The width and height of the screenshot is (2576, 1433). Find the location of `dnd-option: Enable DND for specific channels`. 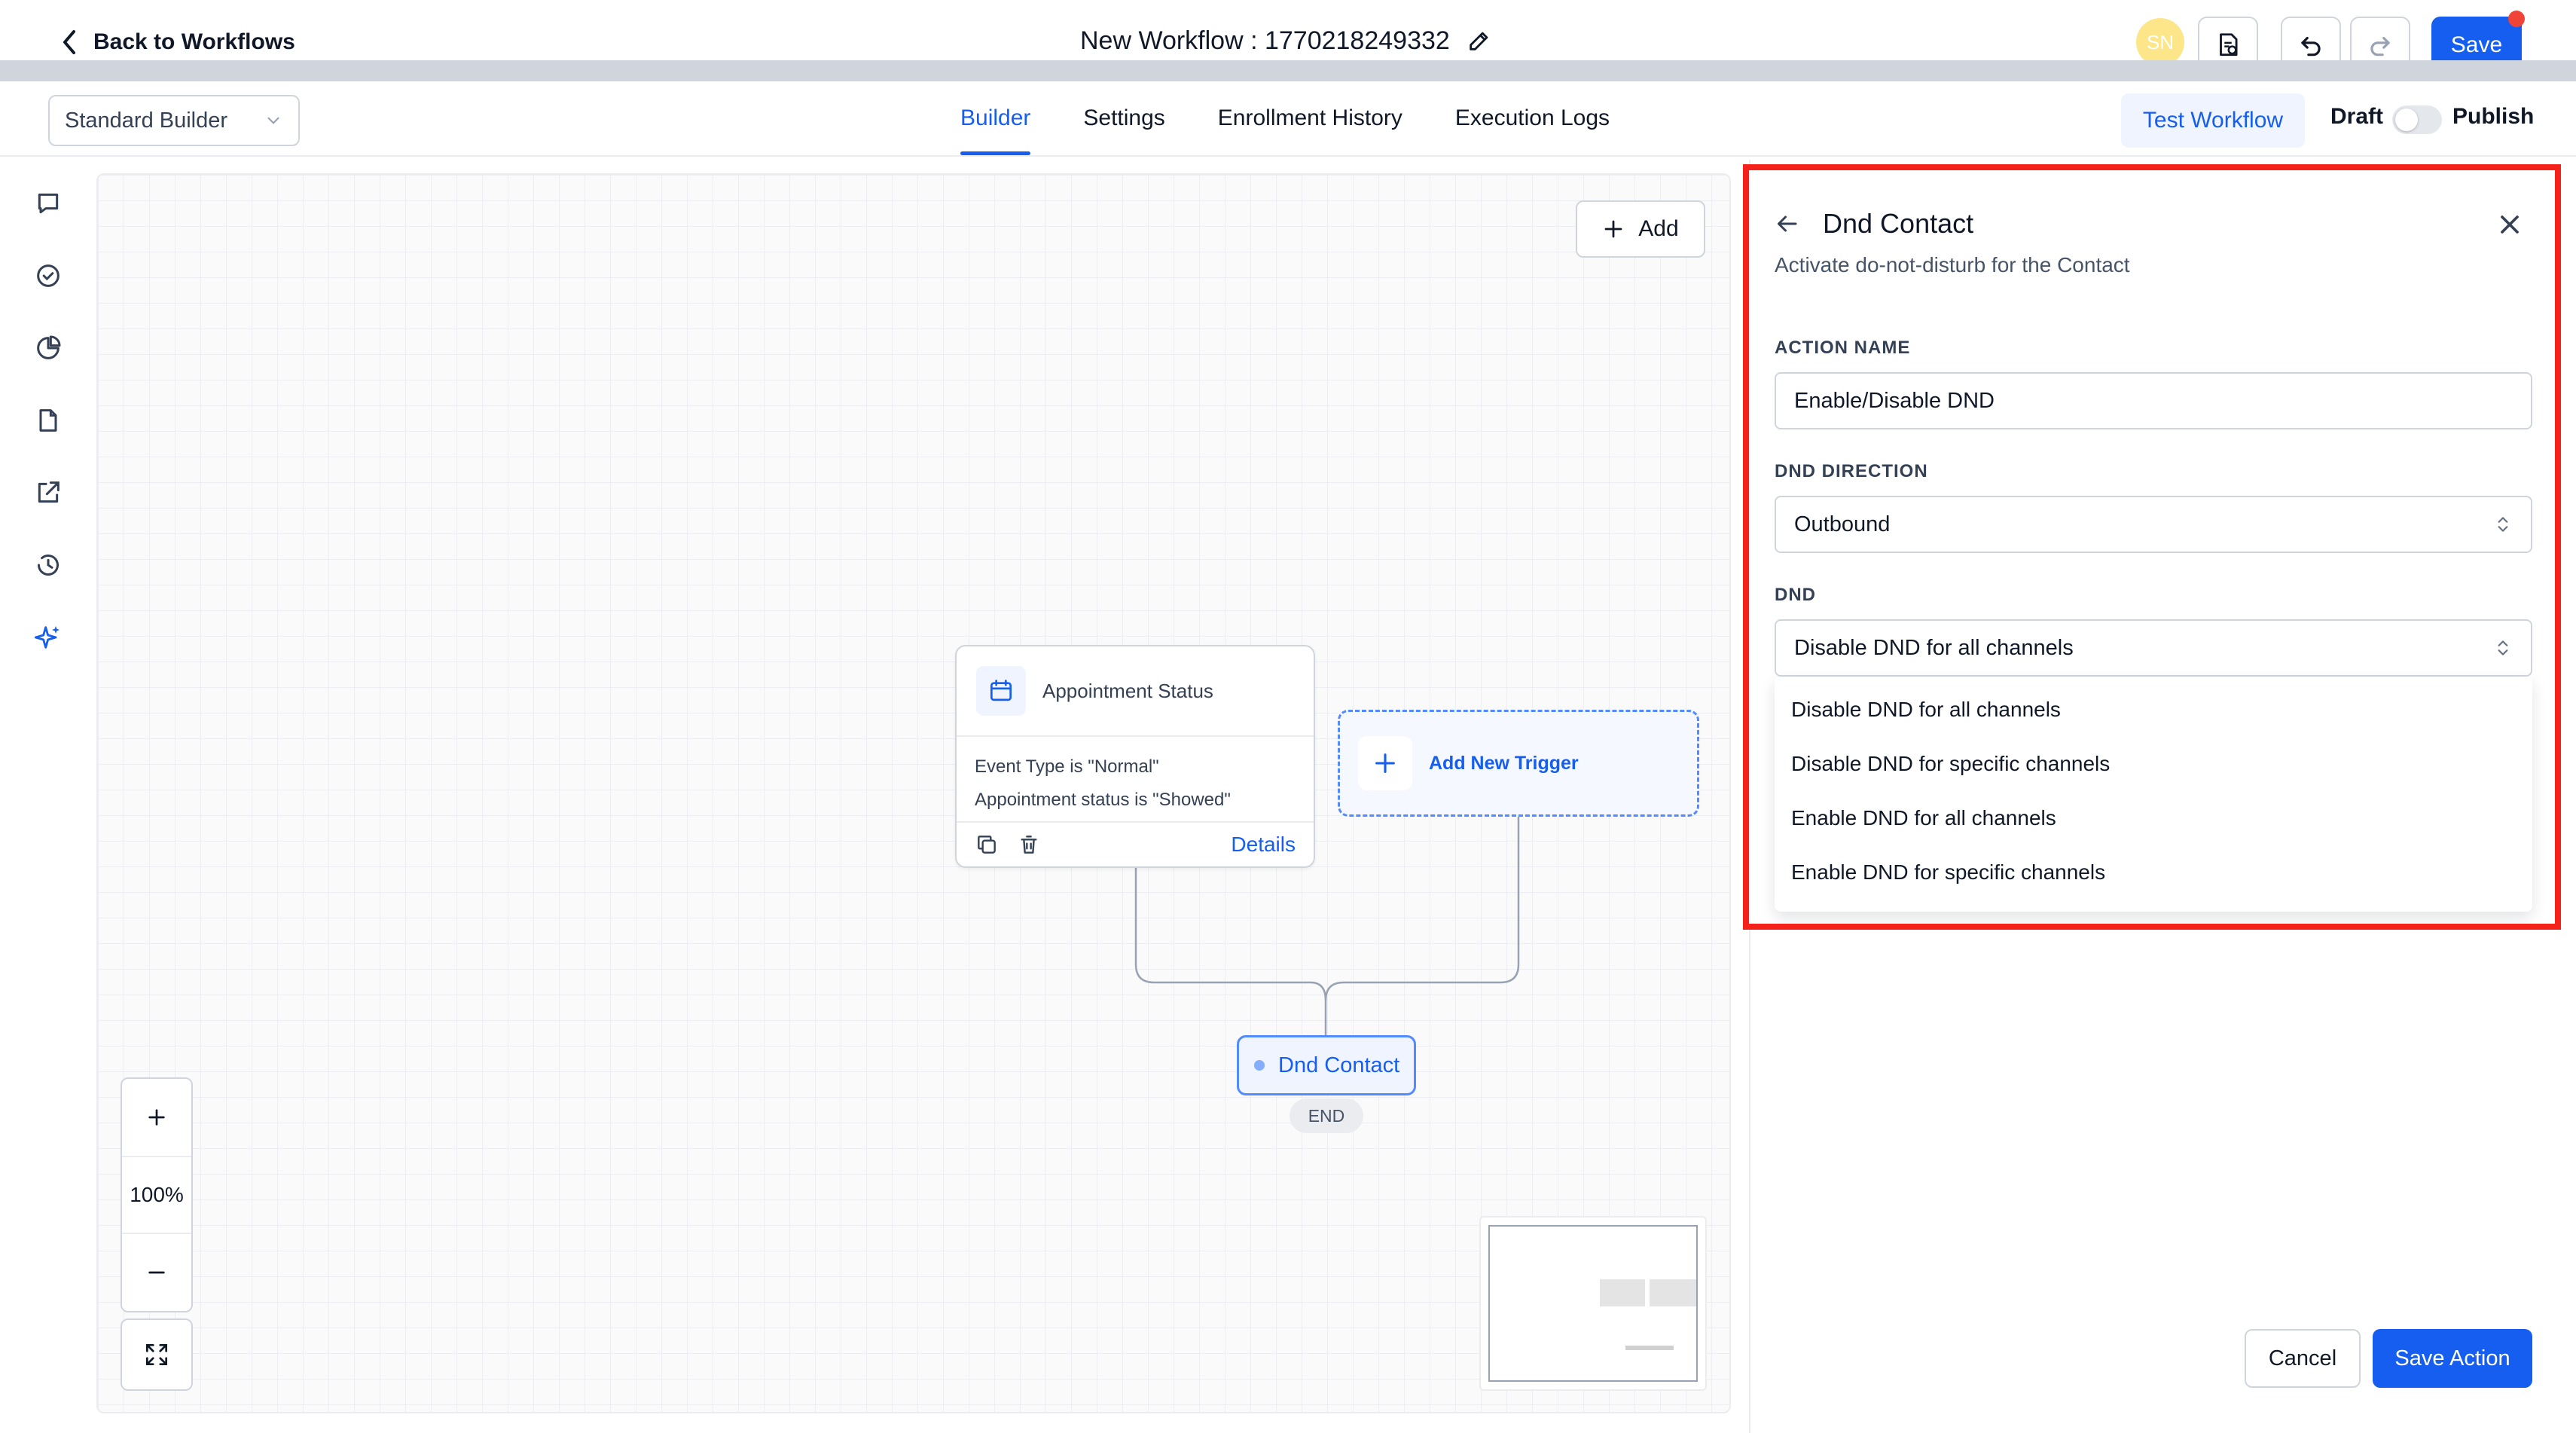

dnd-option: Enable DND for specific channels is located at coordinates (2154, 872).